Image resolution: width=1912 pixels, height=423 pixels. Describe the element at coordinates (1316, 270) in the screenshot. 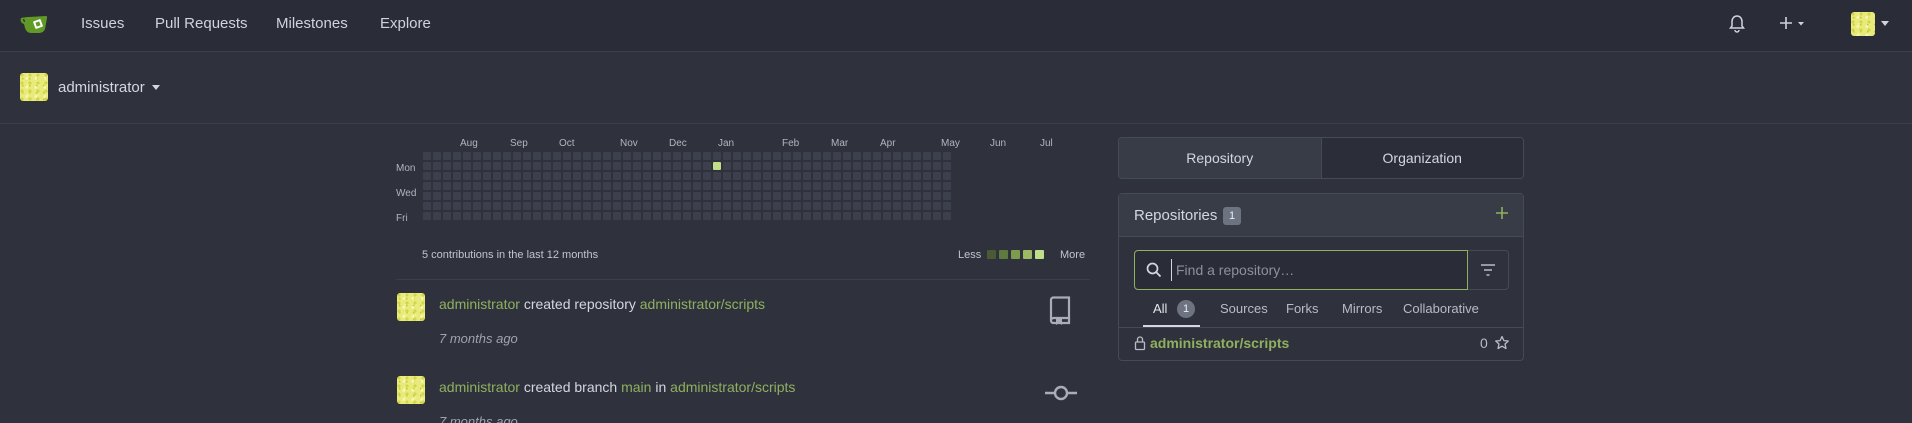

I see `repo-search-input` at that location.